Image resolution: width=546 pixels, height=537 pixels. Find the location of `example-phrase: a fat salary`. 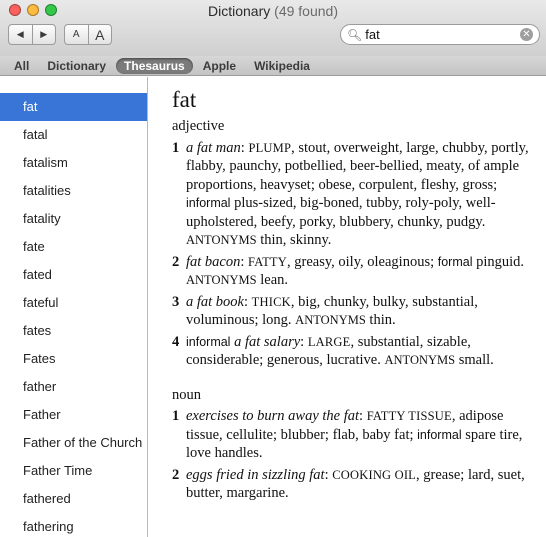

example-phrase: a fat salary is located at coordinates (267, 341).